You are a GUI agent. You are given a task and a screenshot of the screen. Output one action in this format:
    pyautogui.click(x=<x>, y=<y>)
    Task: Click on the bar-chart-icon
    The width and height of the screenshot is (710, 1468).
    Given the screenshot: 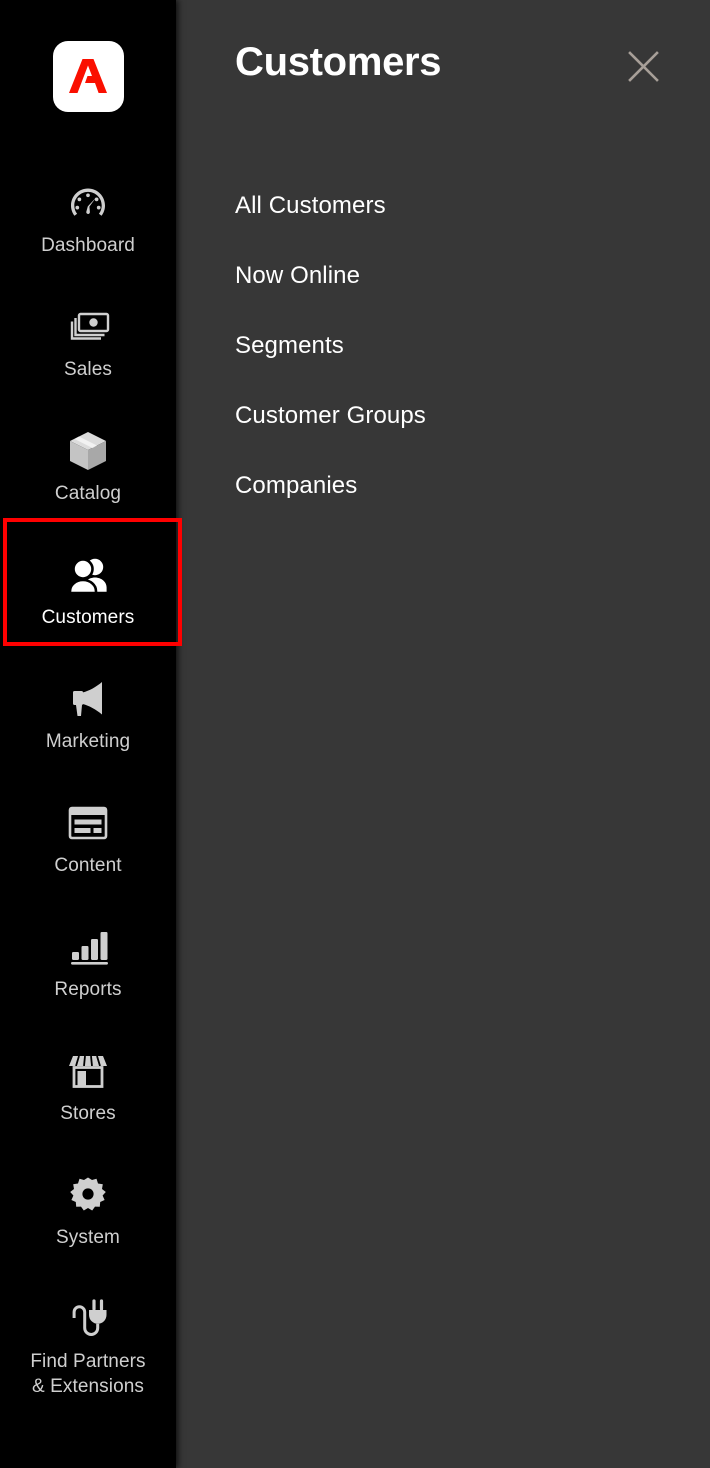 What is the action you would take?
    pyautogui.click(x=88, y=947)
    